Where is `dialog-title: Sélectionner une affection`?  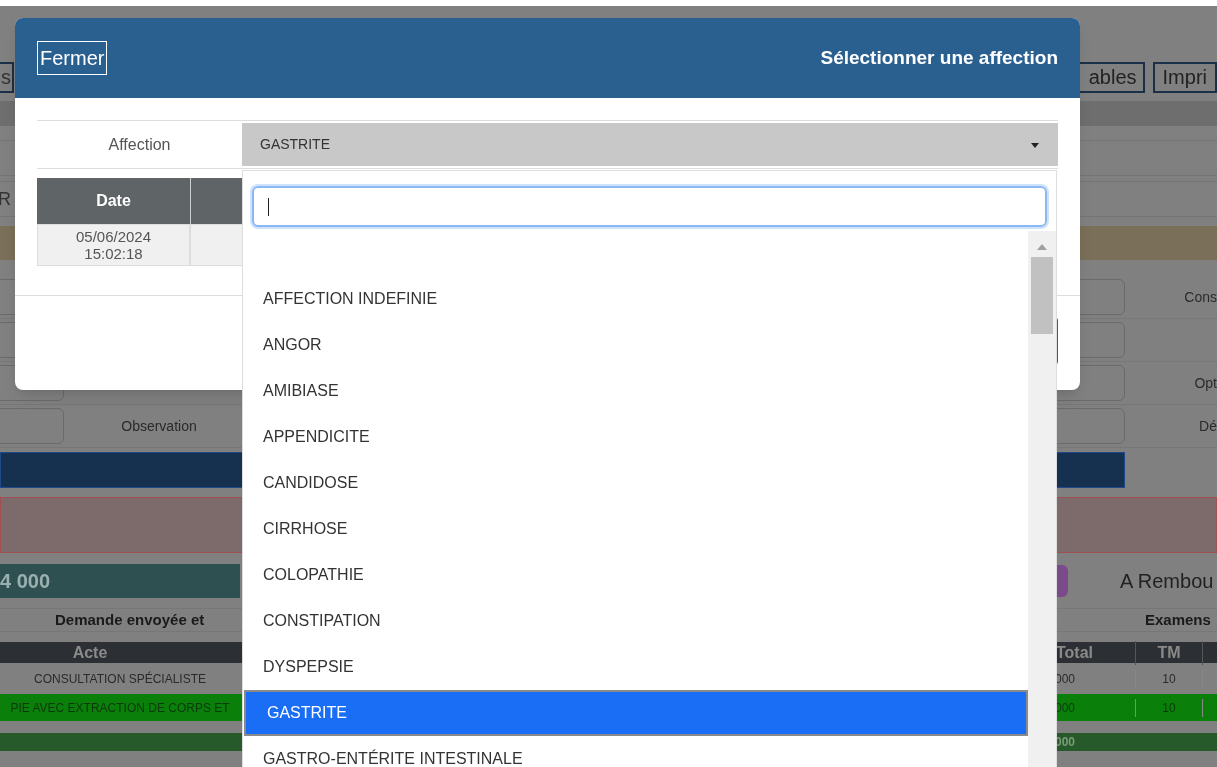 dialog-title: Sélectionner une affection is located at coordinates (939, 57).